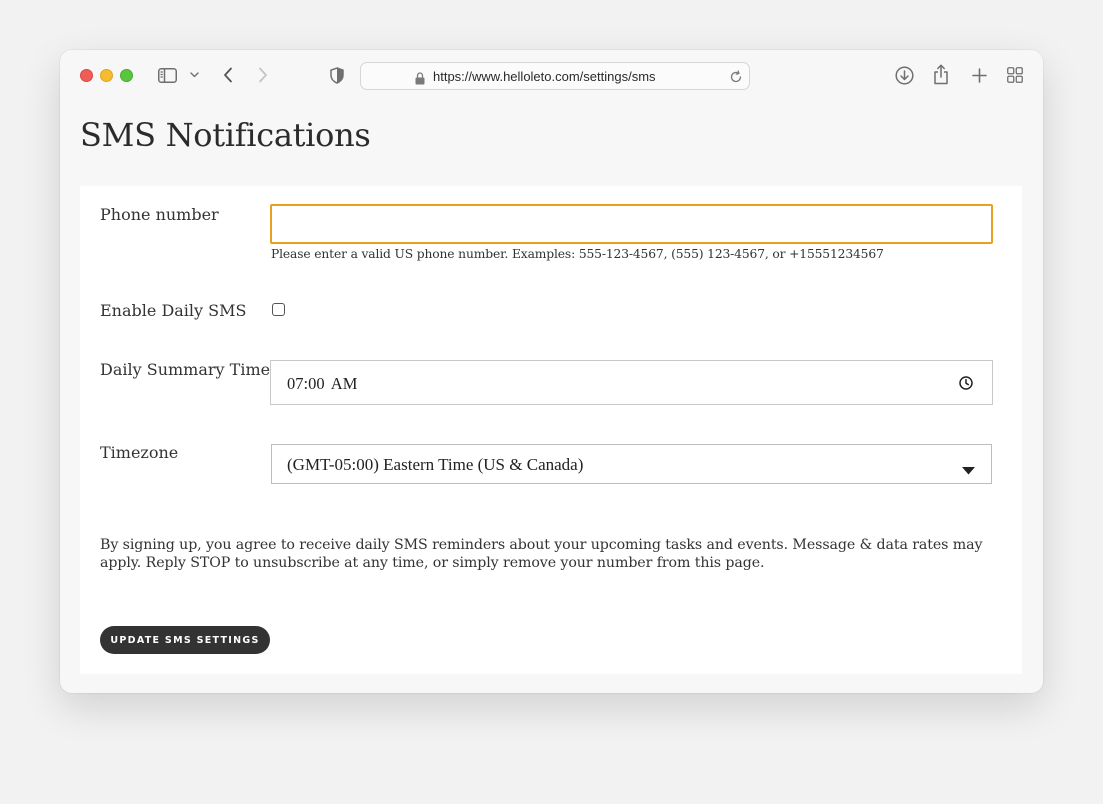 The image size is (1103, 804). I want to click on close-window-button, so click(86, 75).